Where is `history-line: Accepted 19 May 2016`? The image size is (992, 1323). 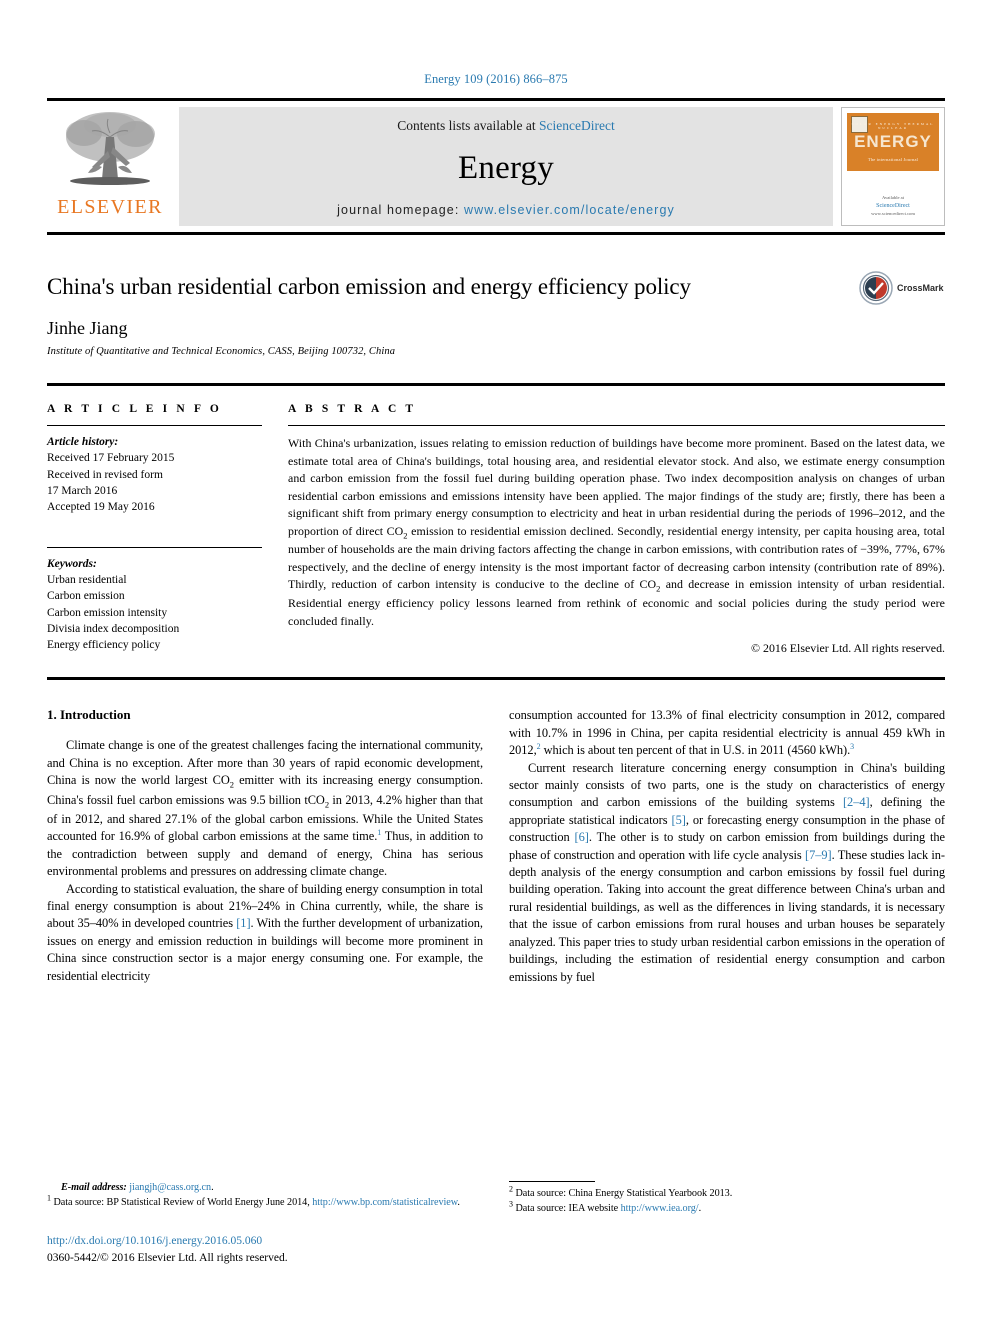
history-line: Accepted 19 May 2016 is located at coordinates (101, 507).